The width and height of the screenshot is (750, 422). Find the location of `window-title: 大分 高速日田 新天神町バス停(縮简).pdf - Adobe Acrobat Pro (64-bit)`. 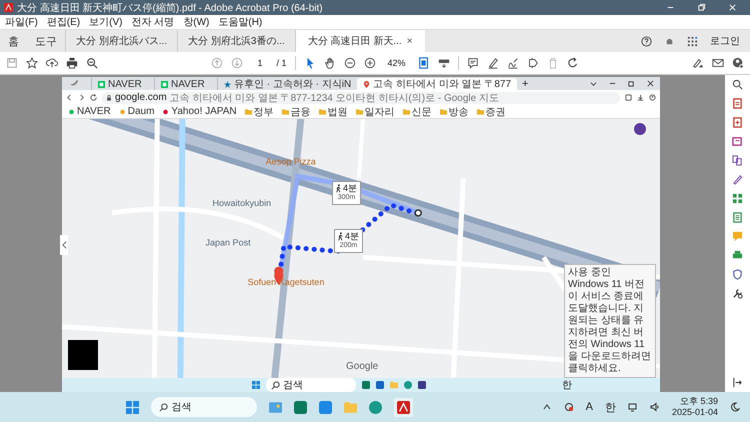

window-title: 大分 高速日田 新天神町バス停(縮简).pdf - Adobe Acrobat Pro (64-bit) is located at coordinates (170, 8).